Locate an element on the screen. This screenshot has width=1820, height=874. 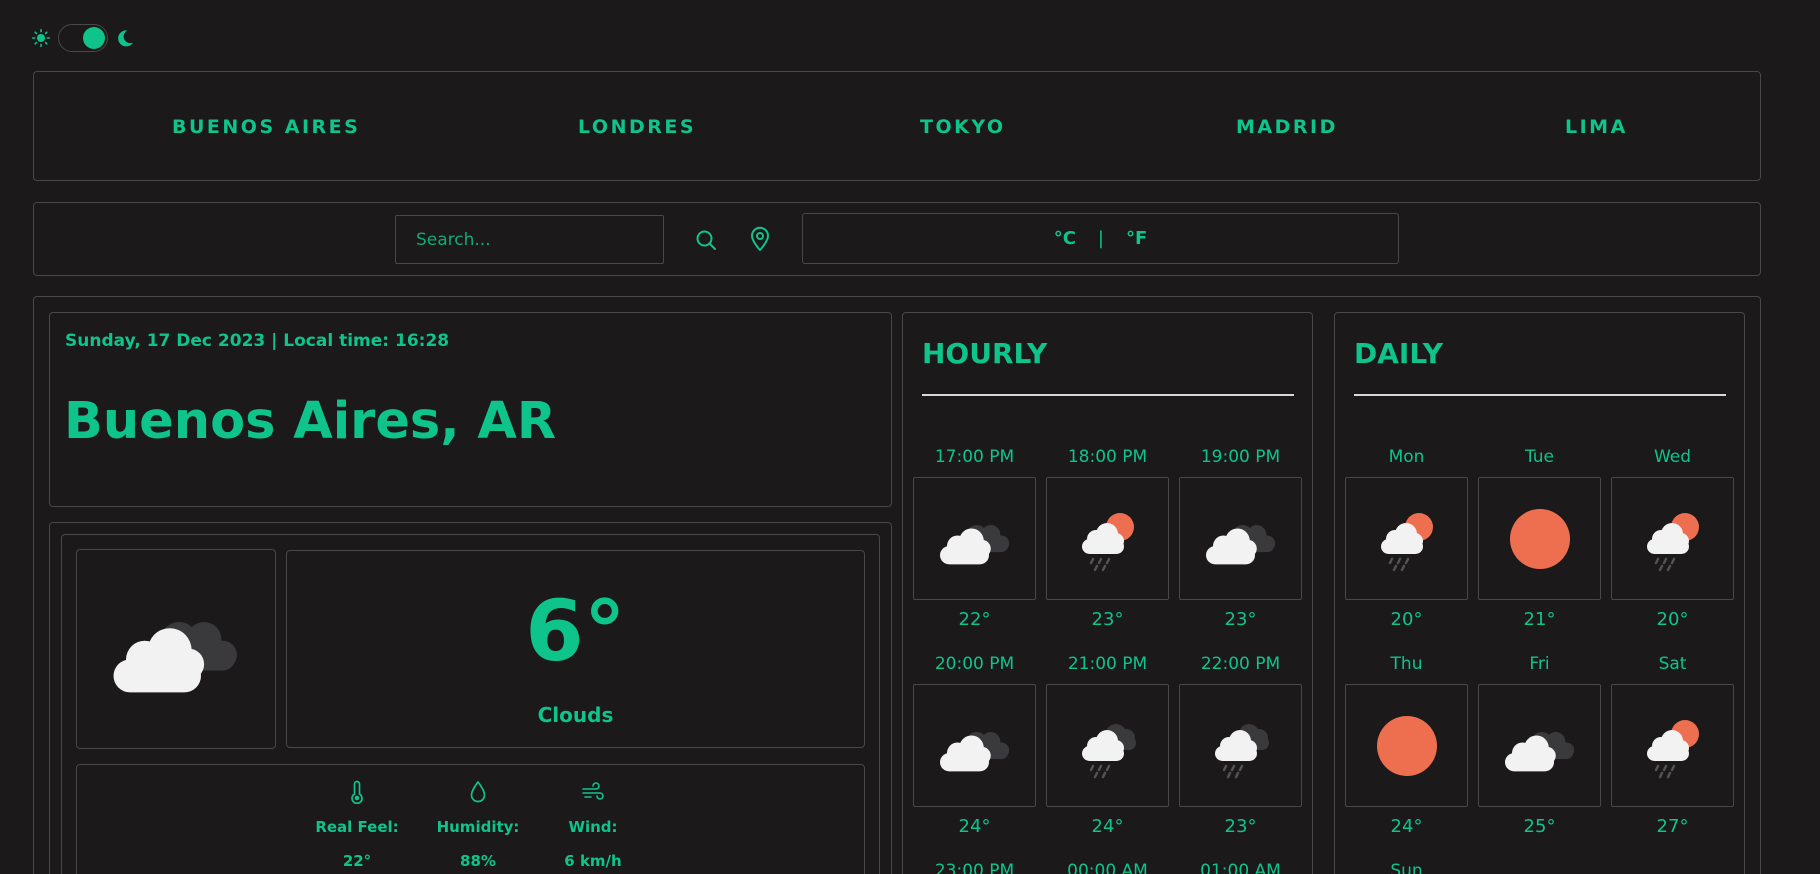
stat-label: Wind: is located at coordinates (593, 827).